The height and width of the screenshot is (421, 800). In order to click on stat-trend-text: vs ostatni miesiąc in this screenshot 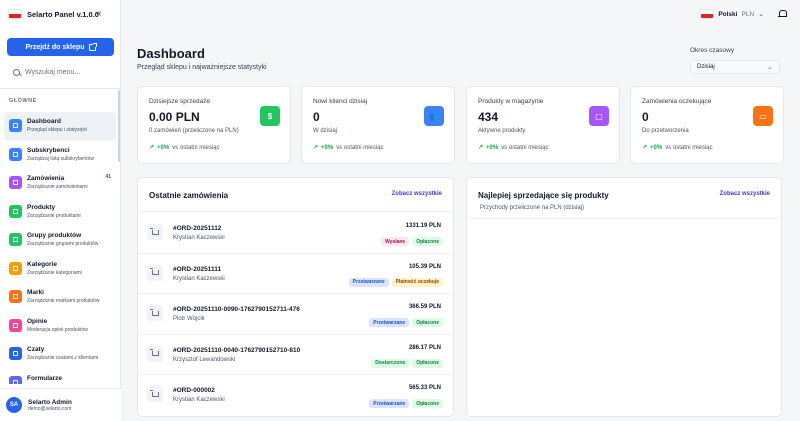, I will do `click(196, 147)`.